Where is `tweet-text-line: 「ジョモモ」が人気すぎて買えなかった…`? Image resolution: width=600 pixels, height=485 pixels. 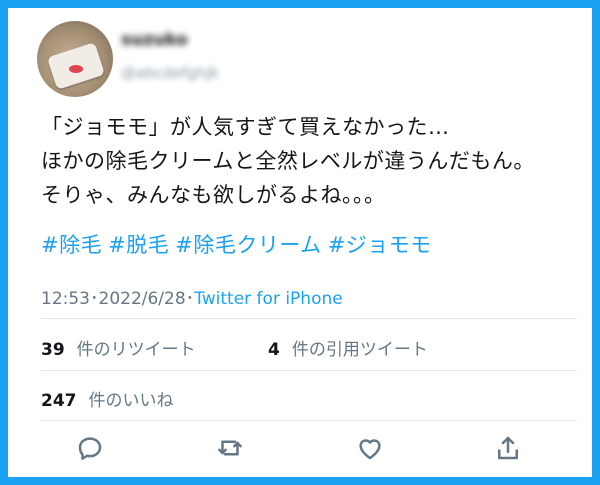
tweet-text-line: 「ジョモモ」が人気すぎて買えなかった… is located at coordinates (245, 127).